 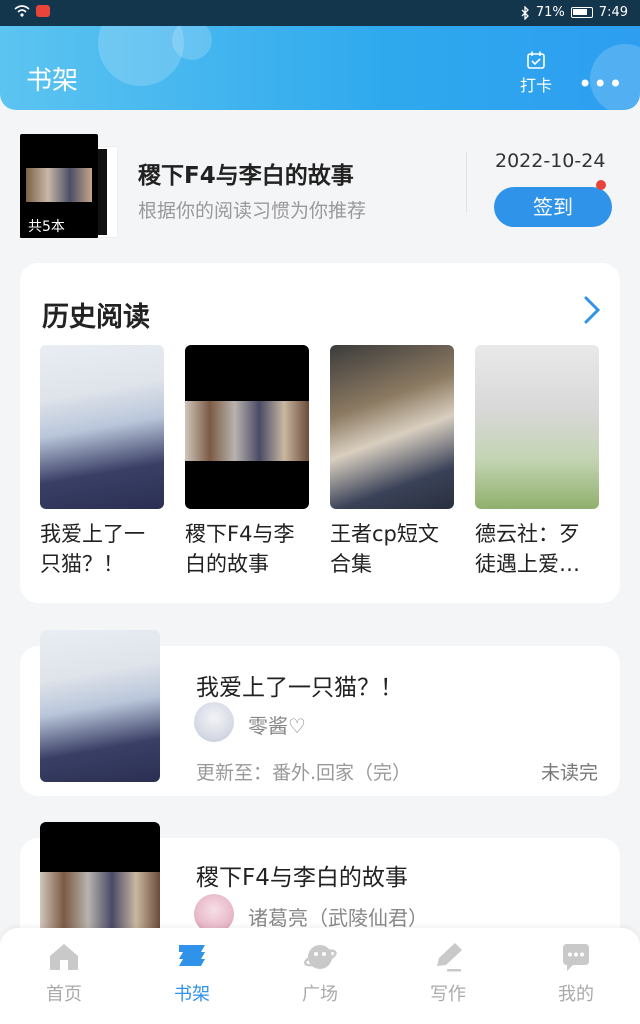 What do you see at coordinates (240, 549) in the screenshot?
I see `history-book-name: 稷下F4与李白的故事` at bounding box center [240, 549].